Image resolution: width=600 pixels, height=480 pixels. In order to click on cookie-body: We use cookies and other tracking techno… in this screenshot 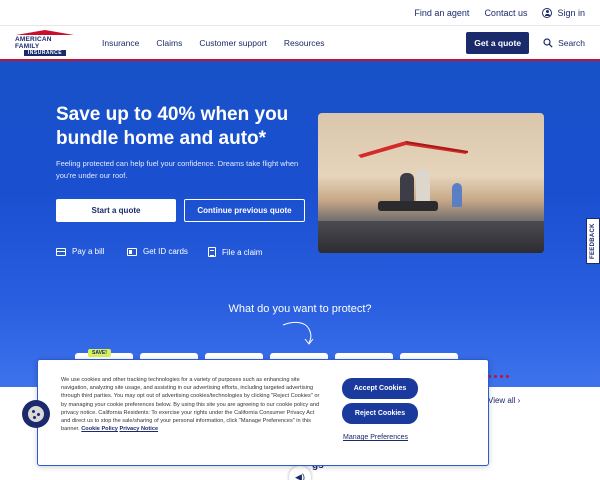, I will do `click(190, 405)`.